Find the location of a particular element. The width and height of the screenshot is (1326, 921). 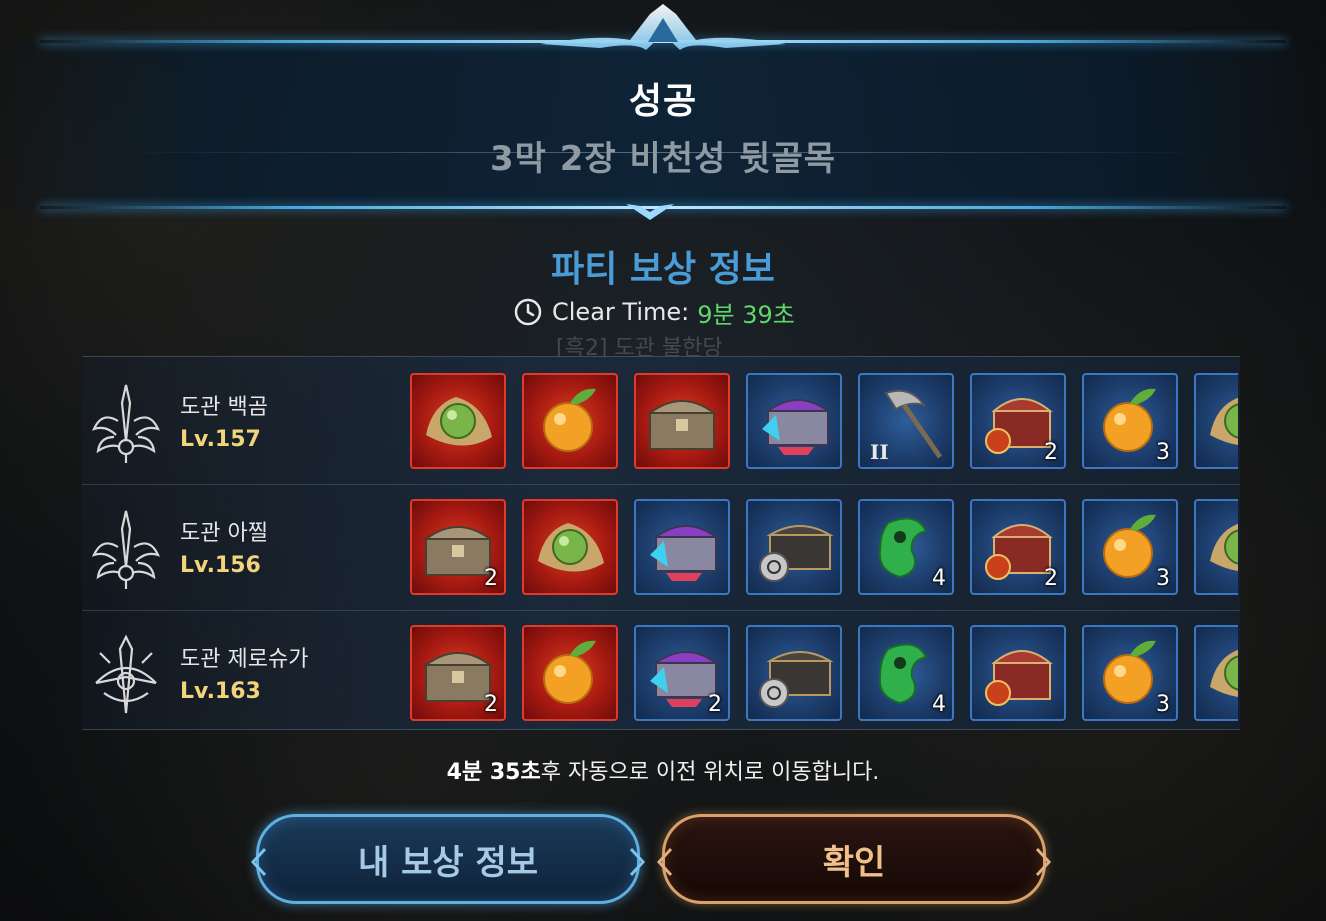

clock-icon is located at coordinates (528, 312).